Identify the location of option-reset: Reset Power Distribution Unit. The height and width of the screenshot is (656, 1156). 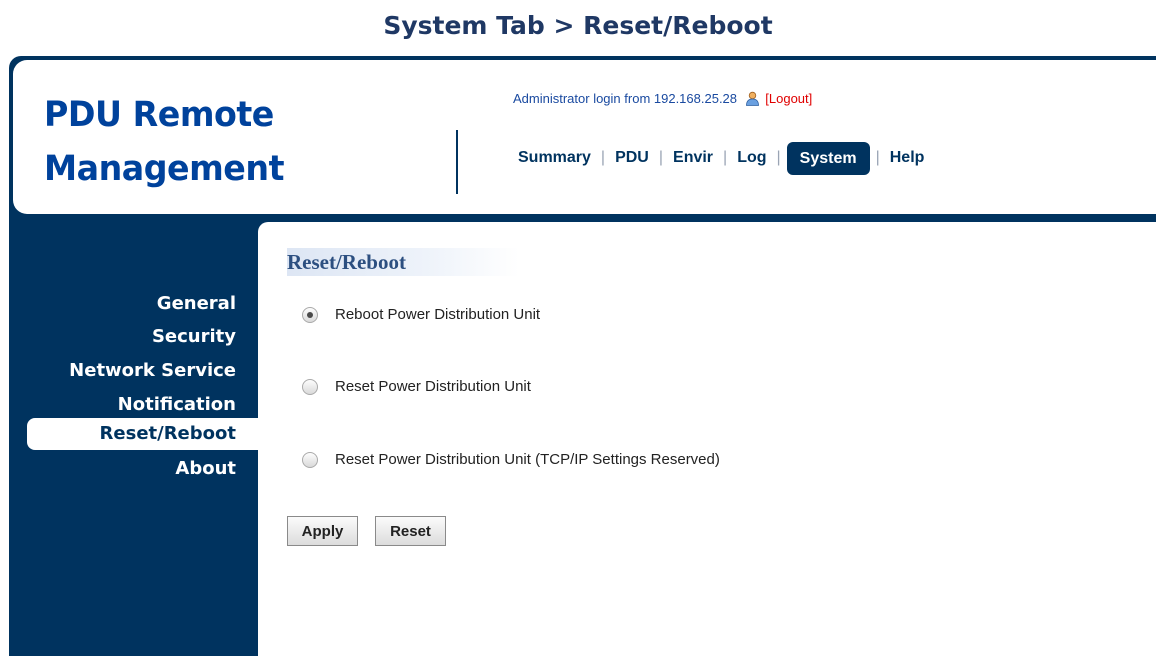
(416, 386).